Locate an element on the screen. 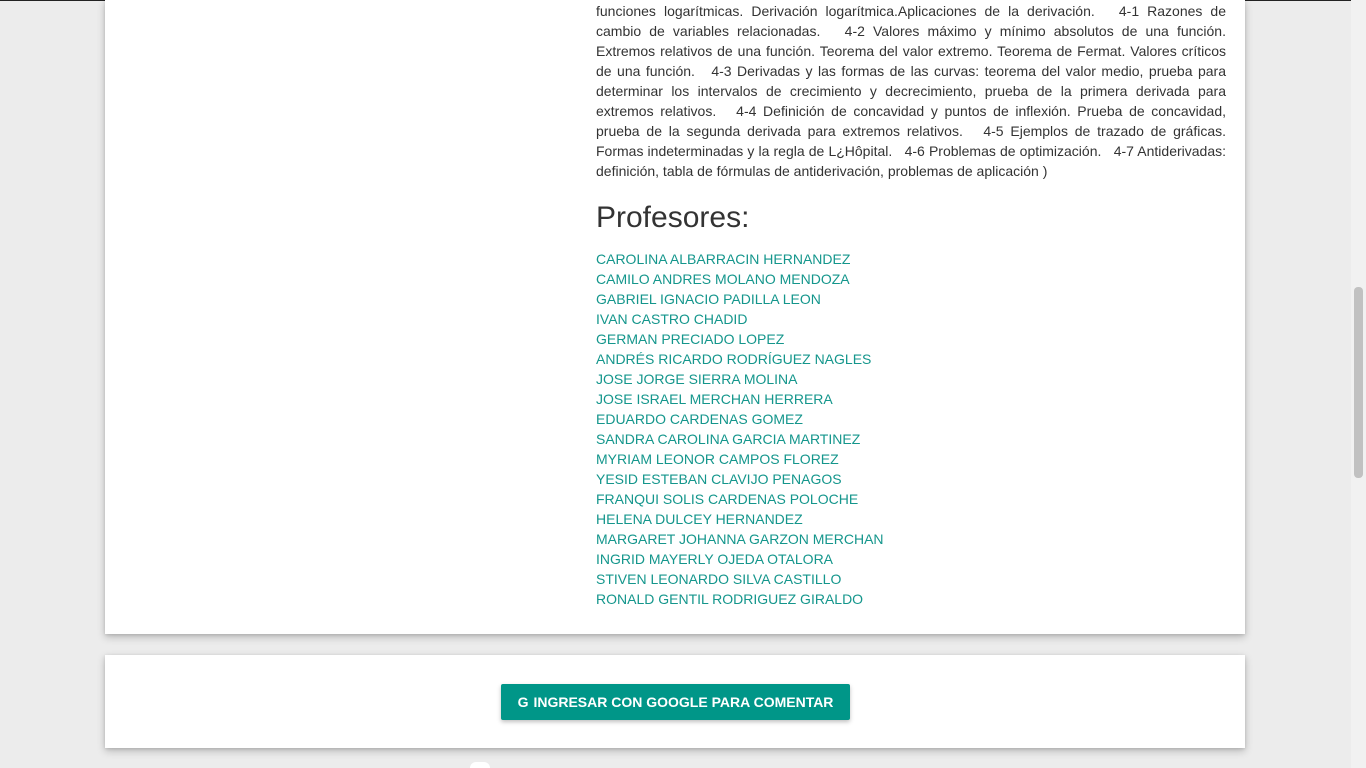 This screenshot has width=1366, height=768. professor-list-item: GERMAN PRECIADO LOPEZ is located at coordinates (911, 339).